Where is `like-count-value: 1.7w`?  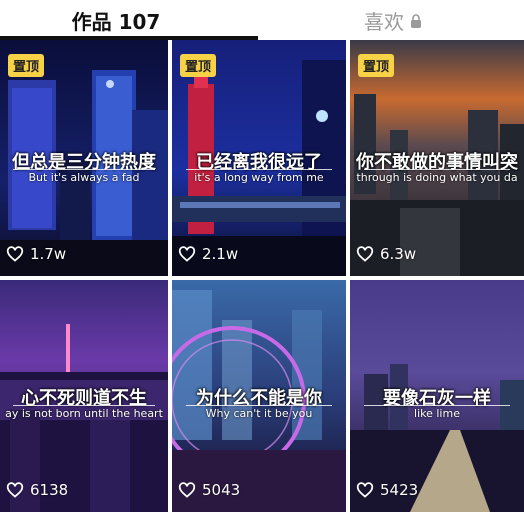
like-count-value: 1.7w is located at coordinates (48, 254).